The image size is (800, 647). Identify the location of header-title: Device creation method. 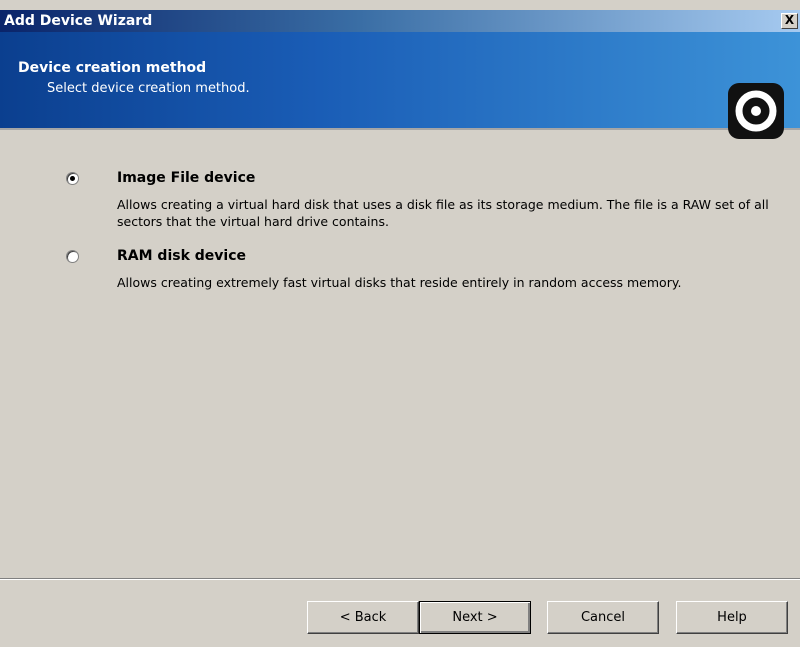
(112, 68).